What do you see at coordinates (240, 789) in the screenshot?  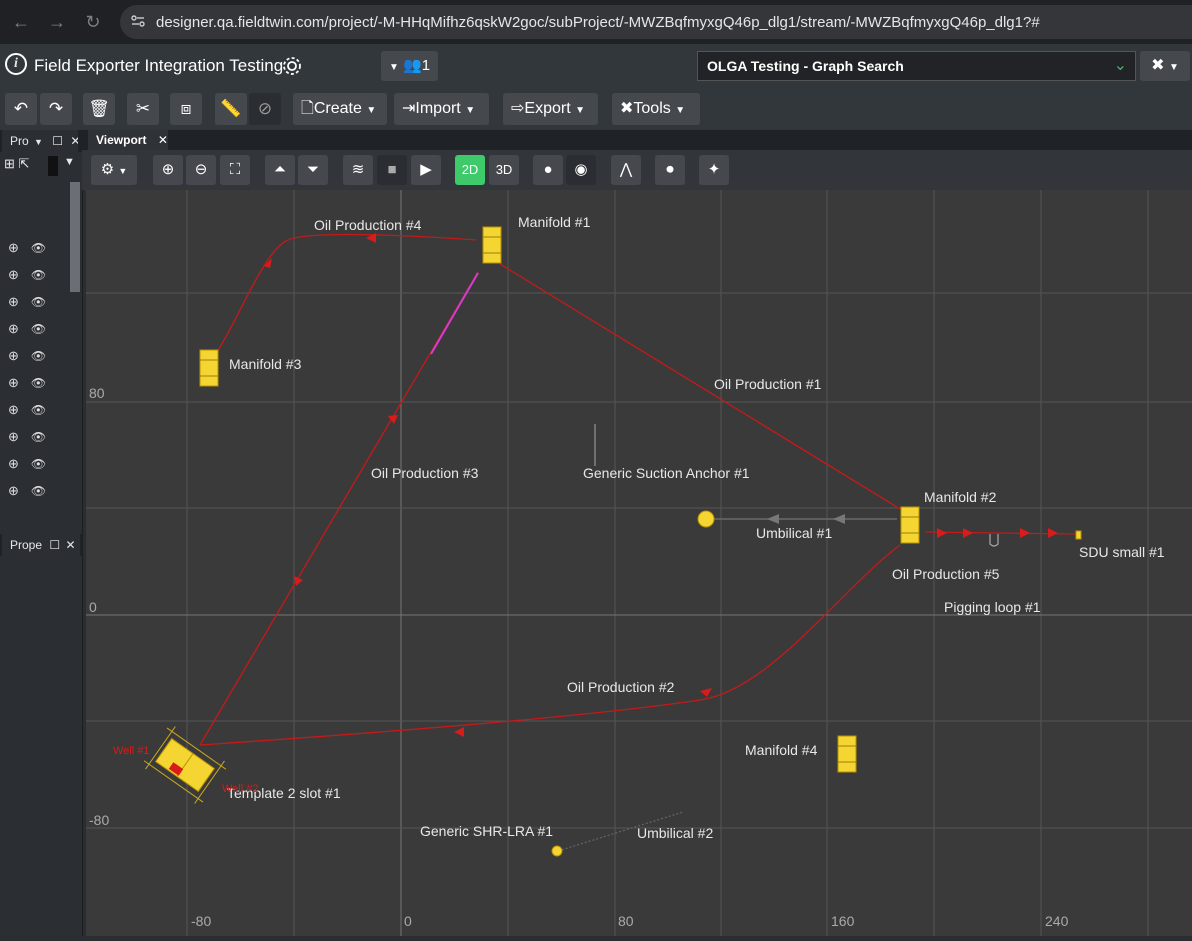 I see `well-2-label: Well #2` at bounding box center [240, 789].